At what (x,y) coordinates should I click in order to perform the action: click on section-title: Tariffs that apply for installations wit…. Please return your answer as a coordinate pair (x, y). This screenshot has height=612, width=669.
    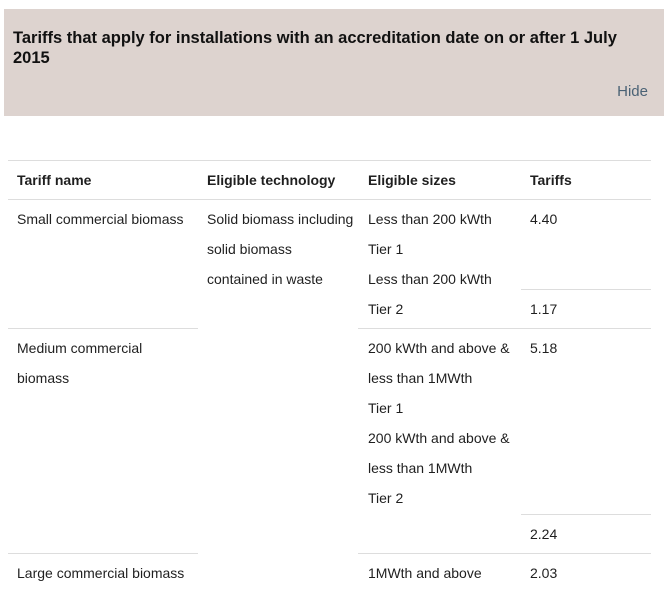
    Looking at the image, I should click on (315, 48).